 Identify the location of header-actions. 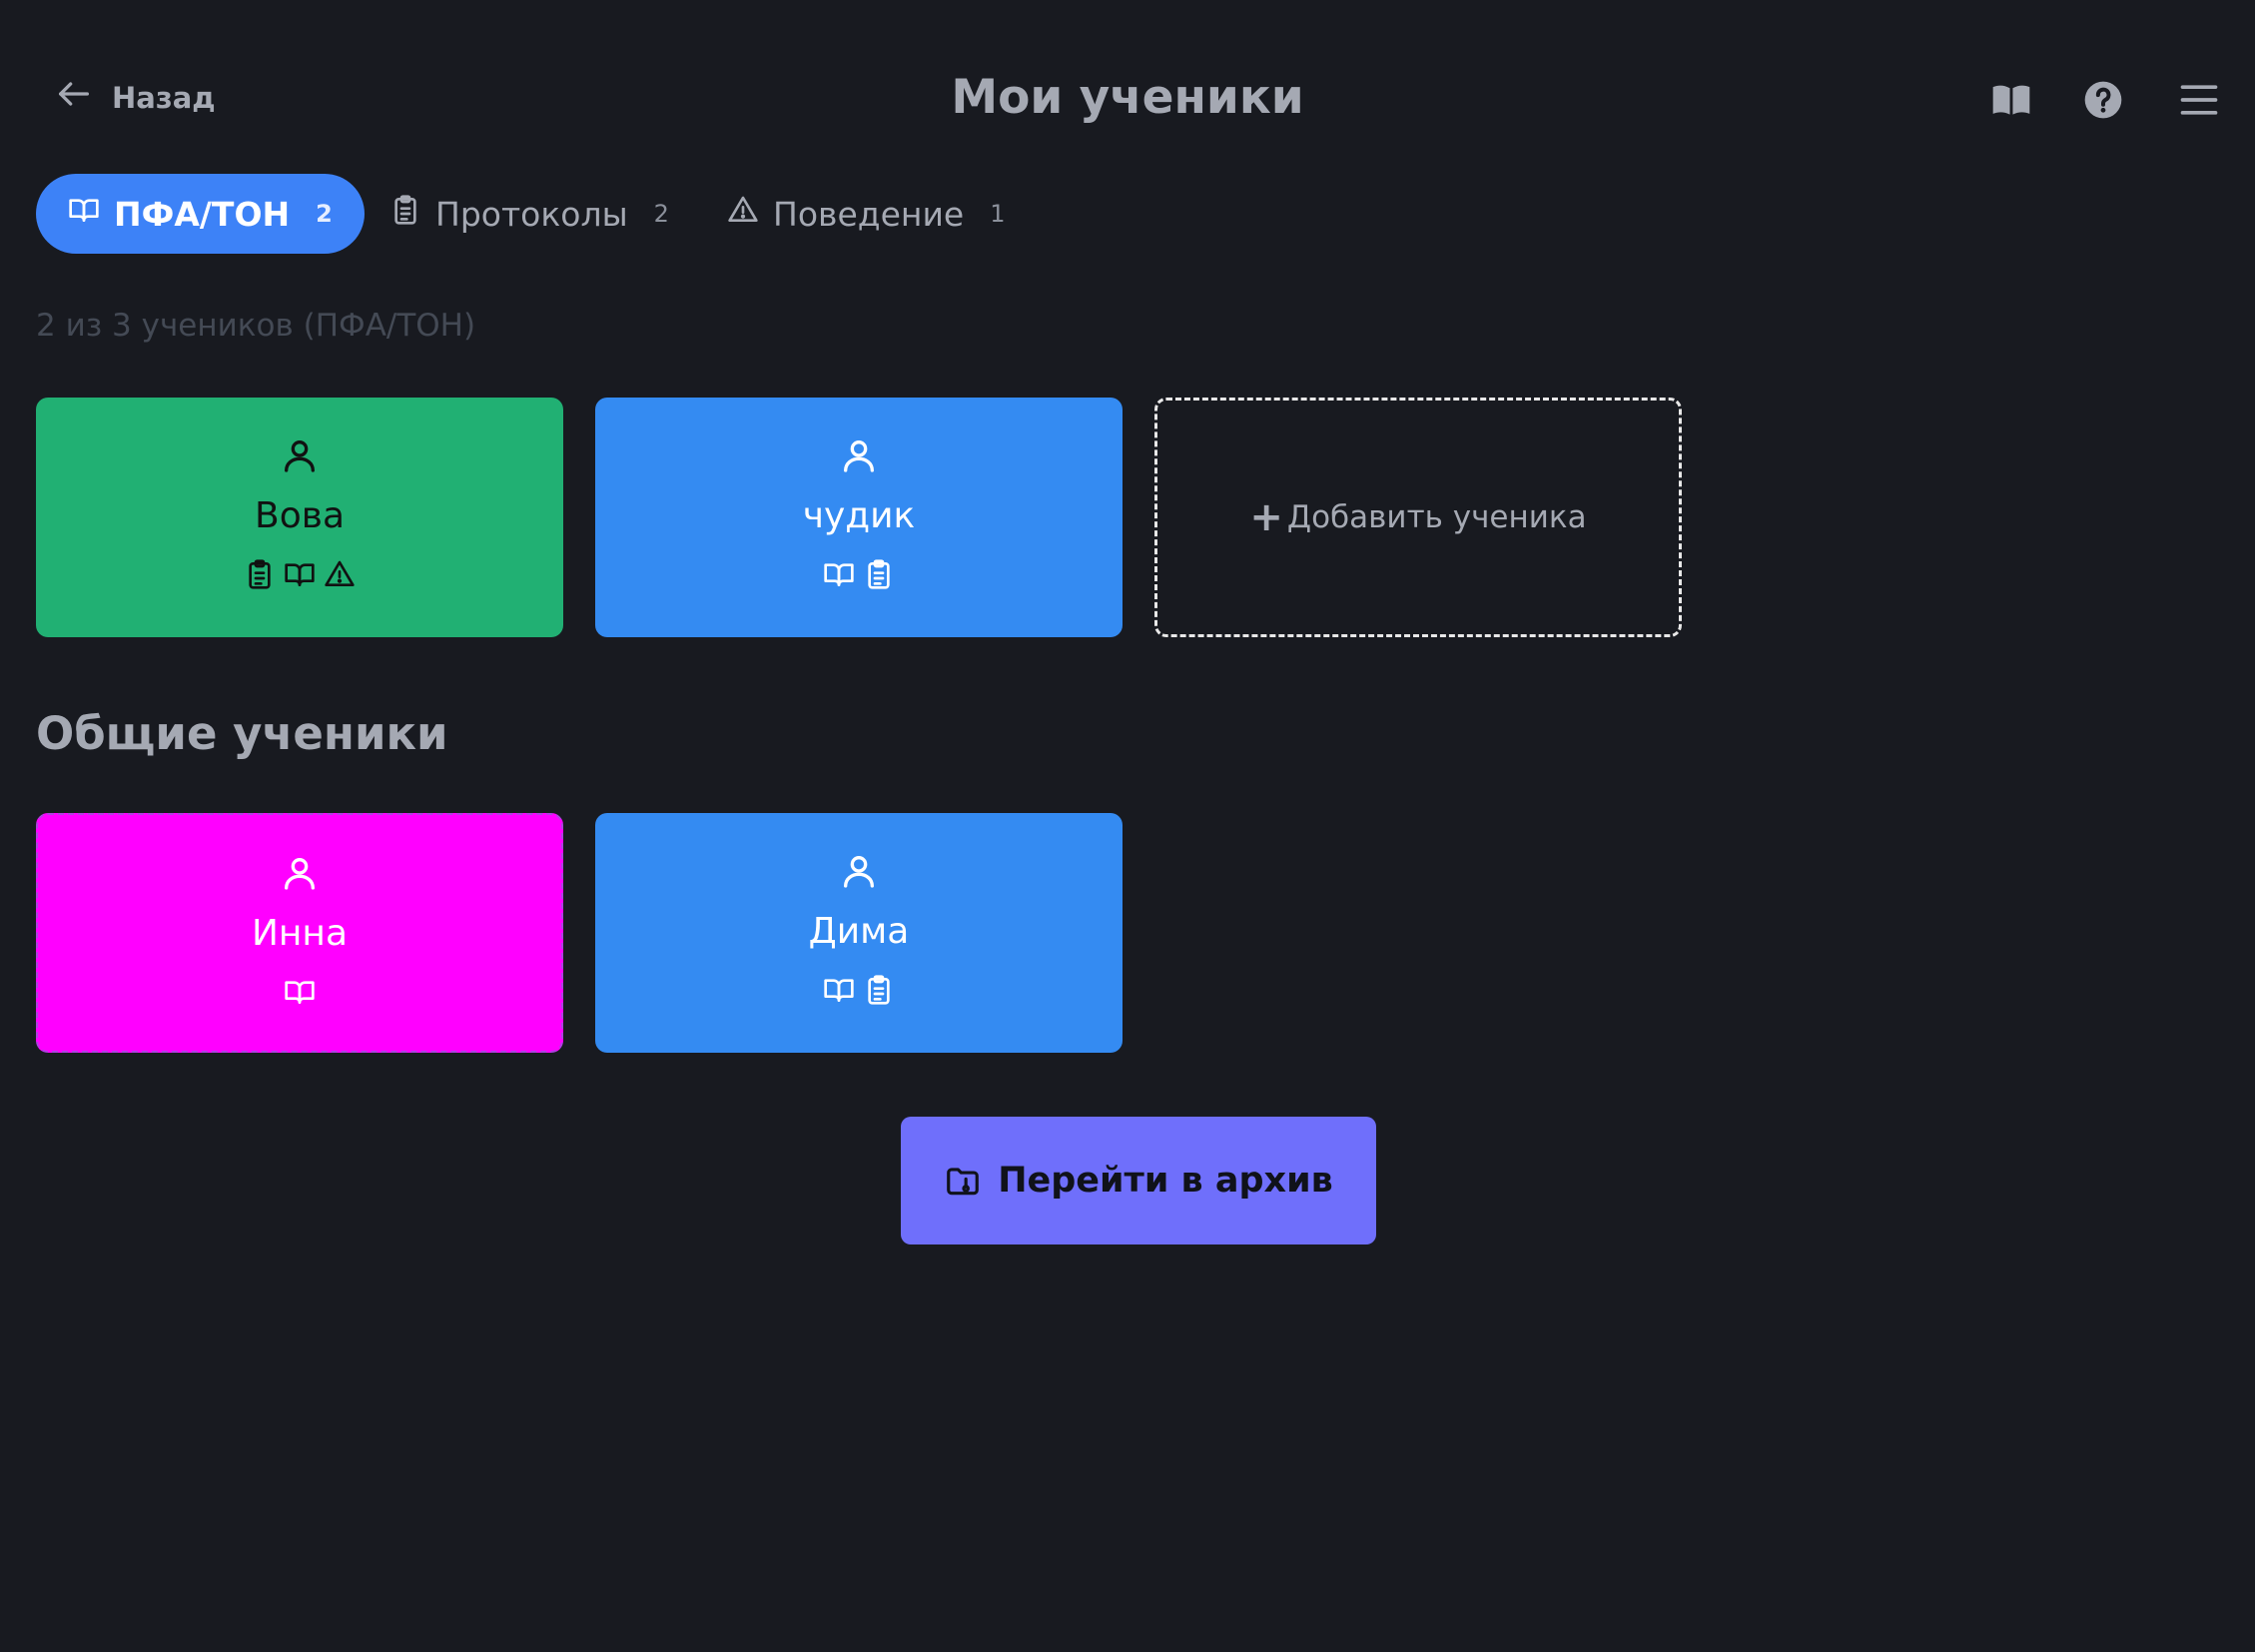
(1127, 100).